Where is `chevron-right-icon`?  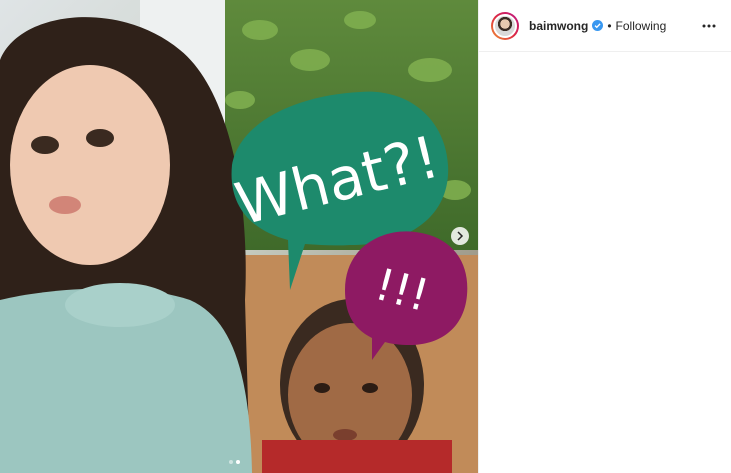
chevron-right-icon is located at coordinates (460, 236).